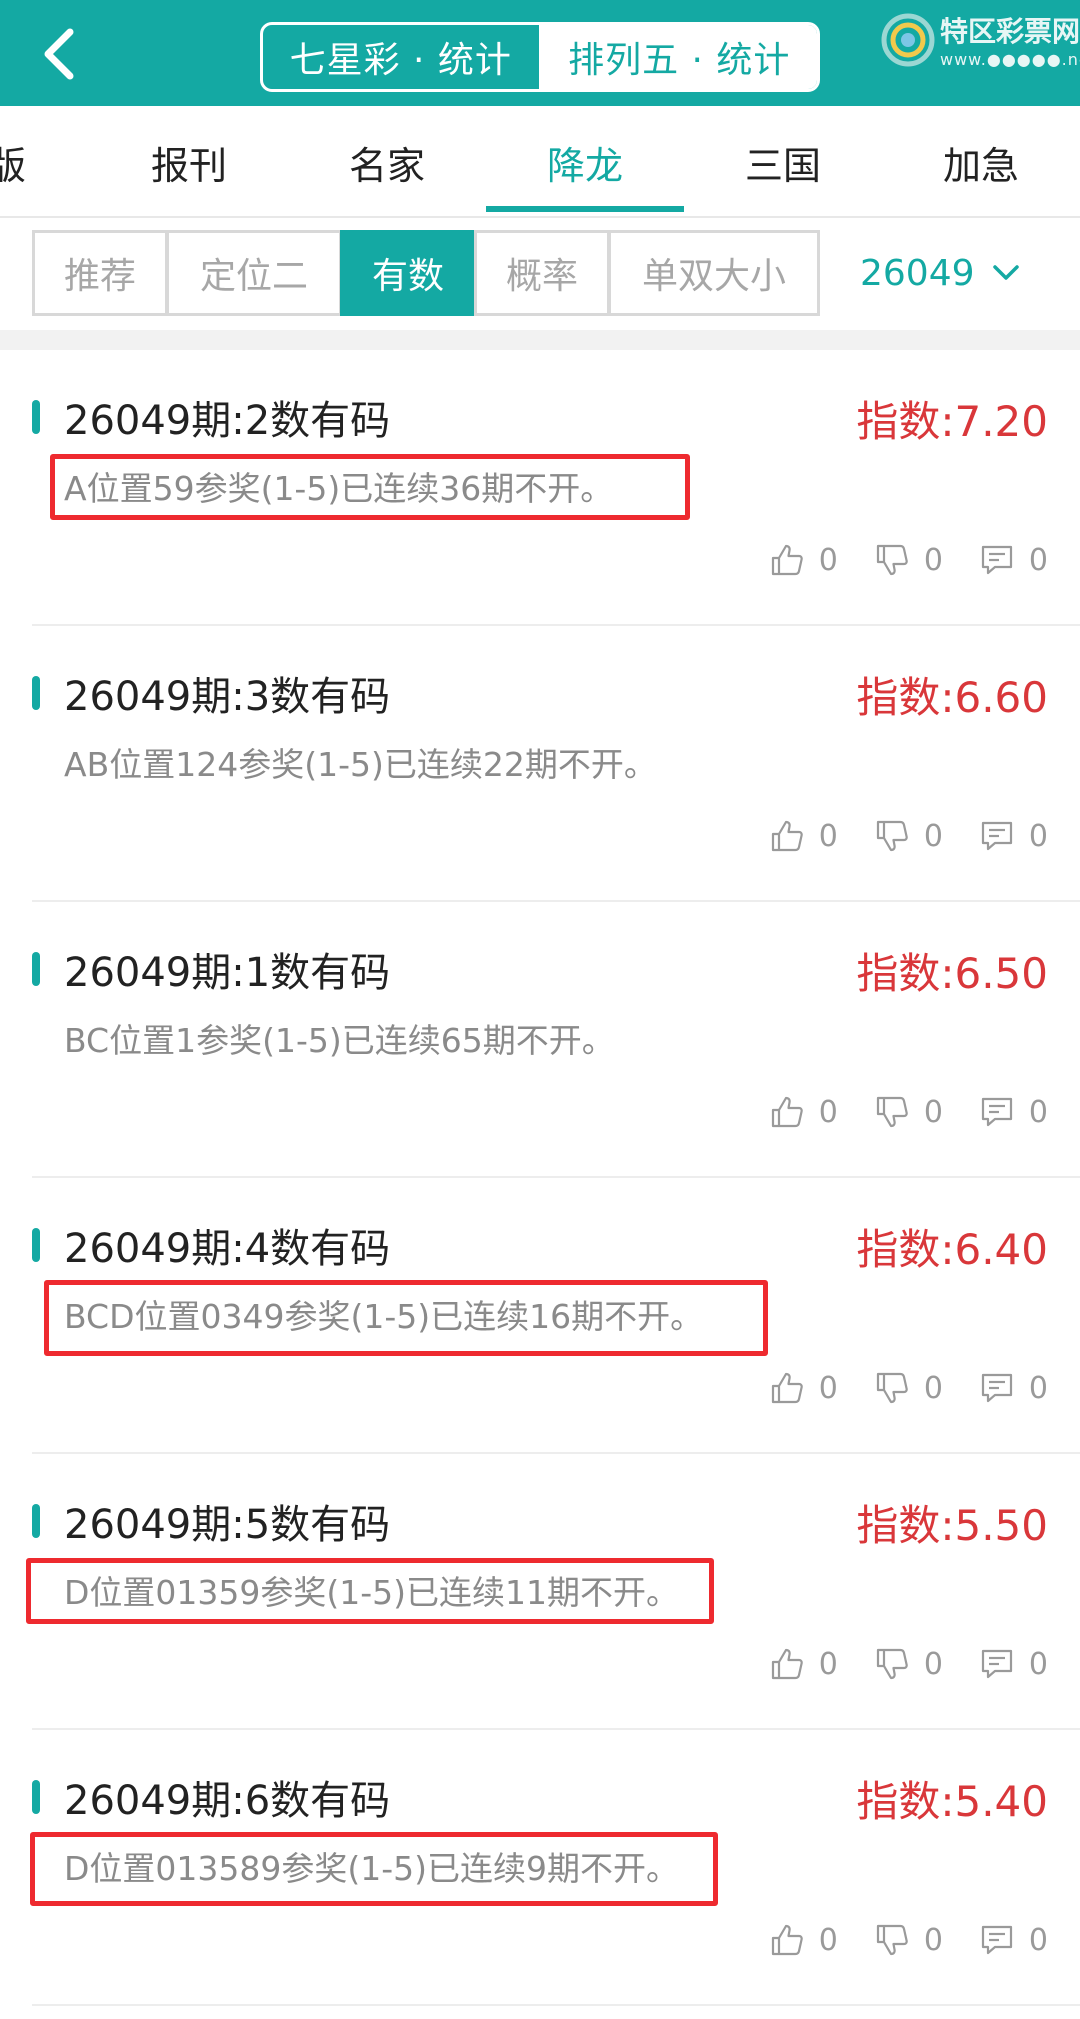  Describe the element at coordinates (585, 162) in the screenshot. I see `tab-xianglong: 降龙` at that location.